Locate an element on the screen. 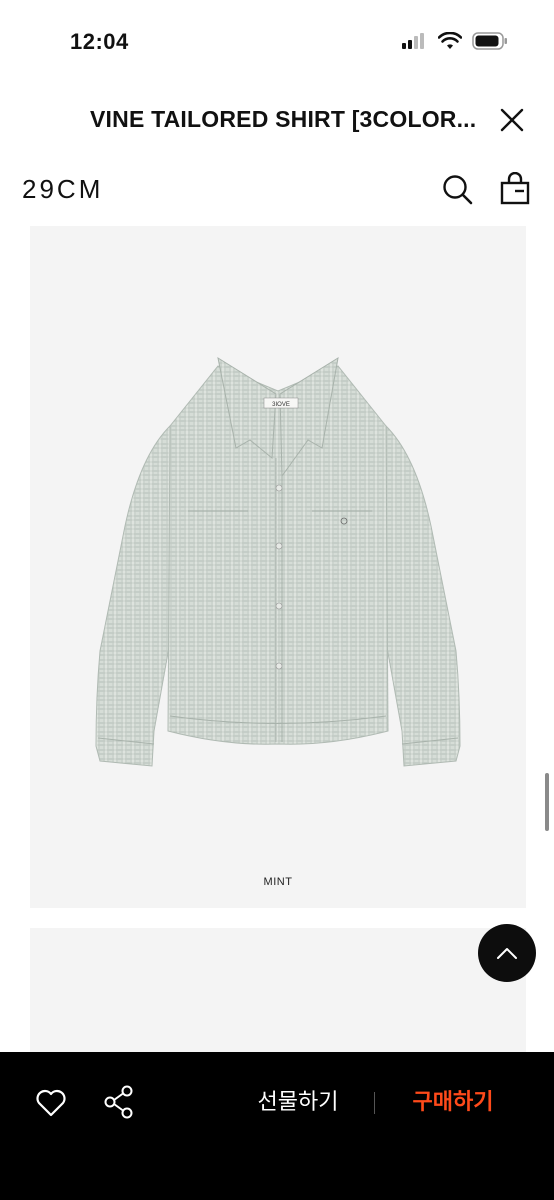 The height and width of the screenshot is (1200, 554). signal-icon is located at coordinates (413, 41).